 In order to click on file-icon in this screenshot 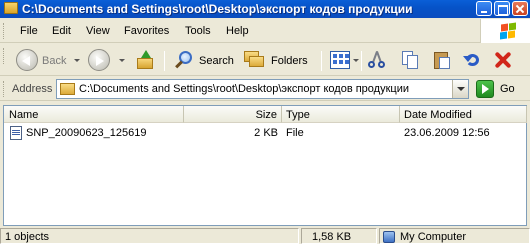, I will do `click(16, 133)`.